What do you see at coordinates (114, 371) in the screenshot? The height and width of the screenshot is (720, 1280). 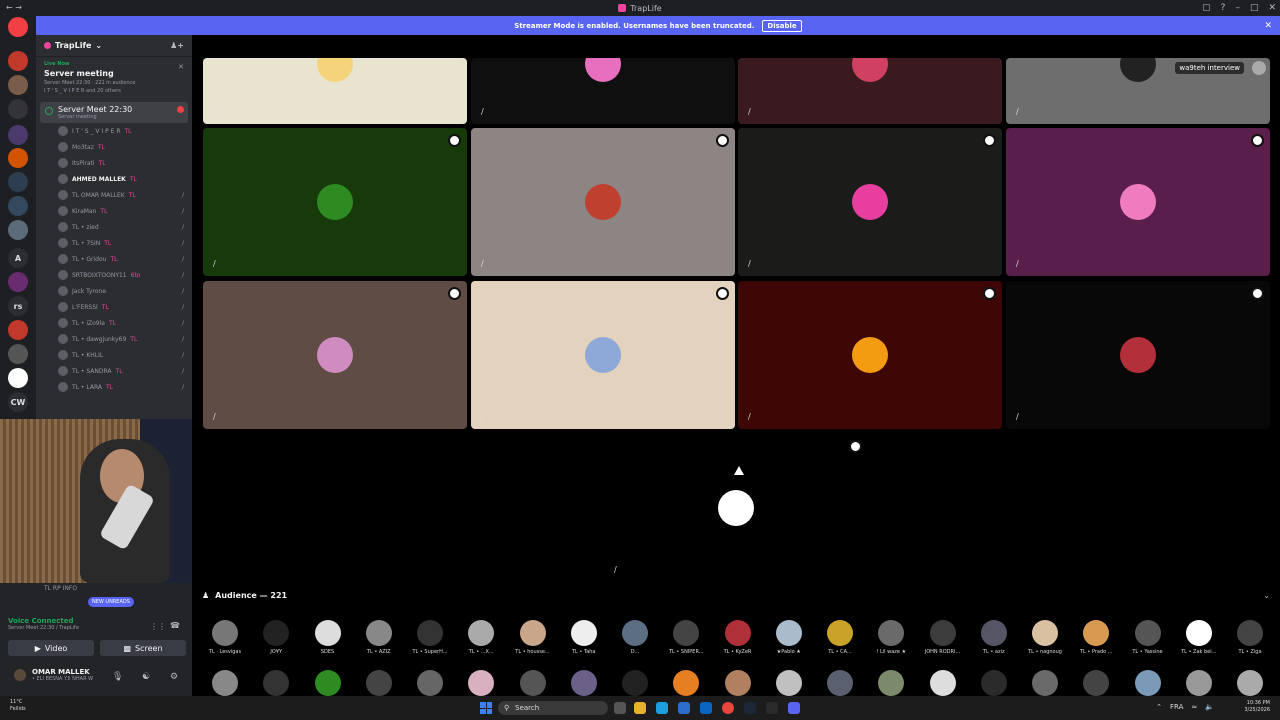 I see `stage-member: TL • SANDRA TL ∕` at bounding box center [114, 371].